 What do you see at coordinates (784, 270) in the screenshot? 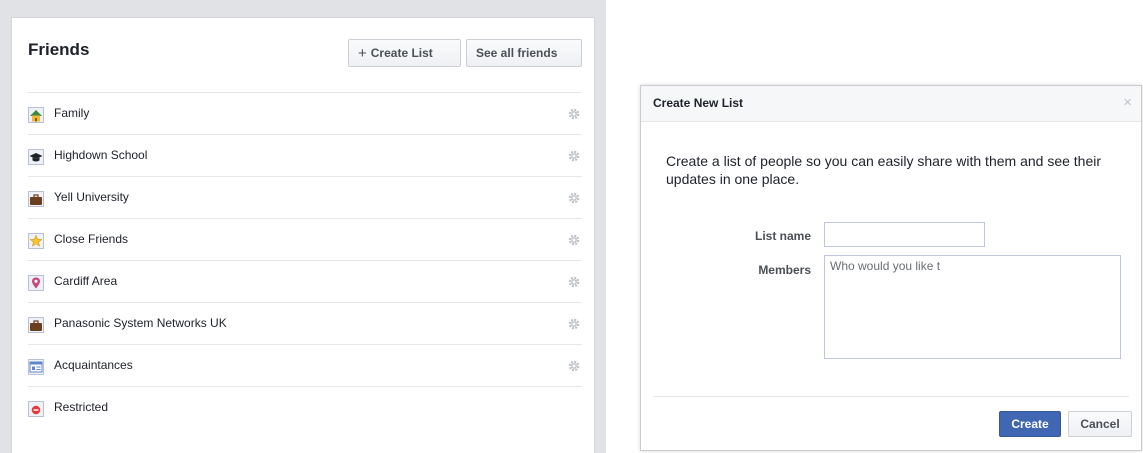
I see `members-label: Members` at bounding box center [784, 270].